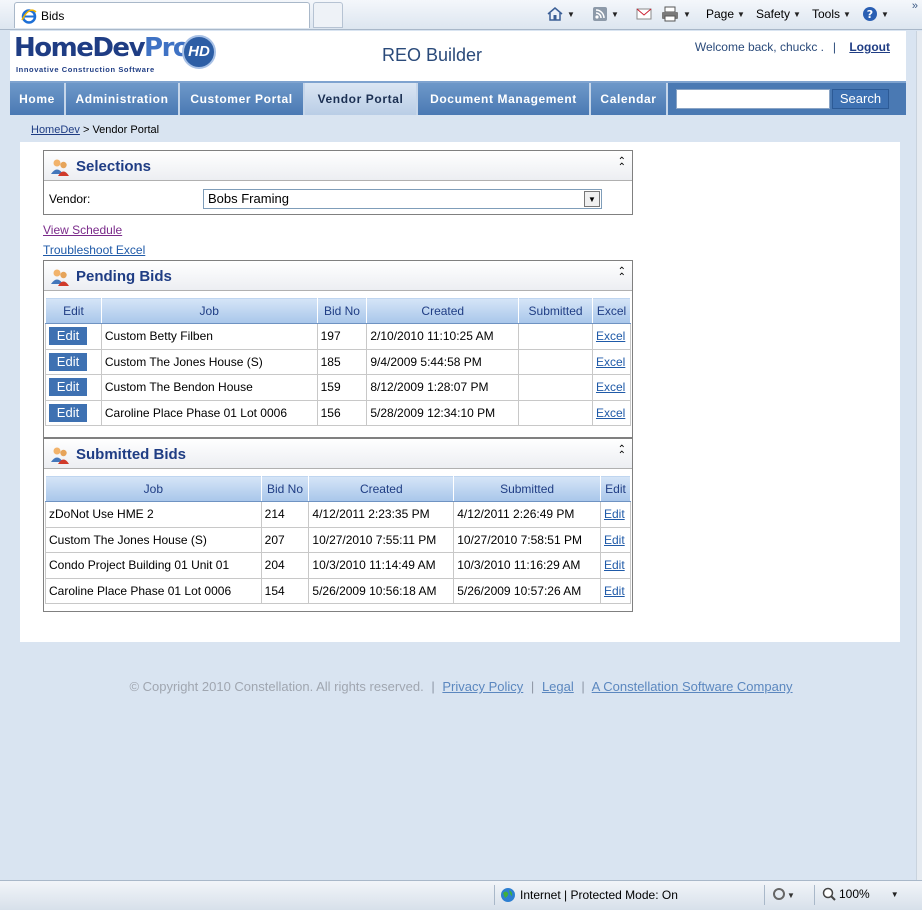 The width and height of the screenshot is (922, 910). What do you see at coordinates (831, 14) in the screenshot?
I see `tools-menu: Tools ▼` at bounding box center [831, 14].